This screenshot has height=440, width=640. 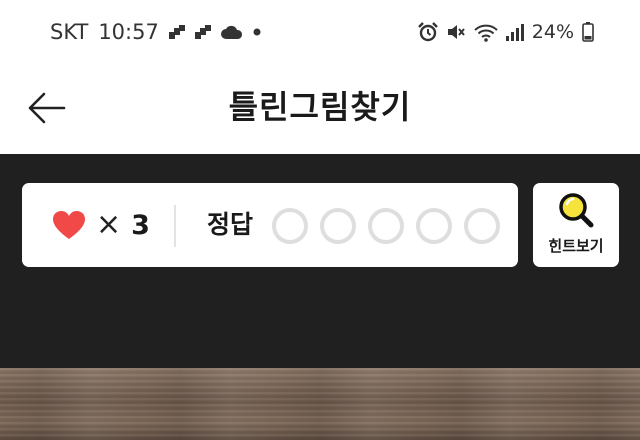 What do you see at coordinates (427, 32) in the screenshot?
I see `alarm-icon` at bounding box center [427, 32].